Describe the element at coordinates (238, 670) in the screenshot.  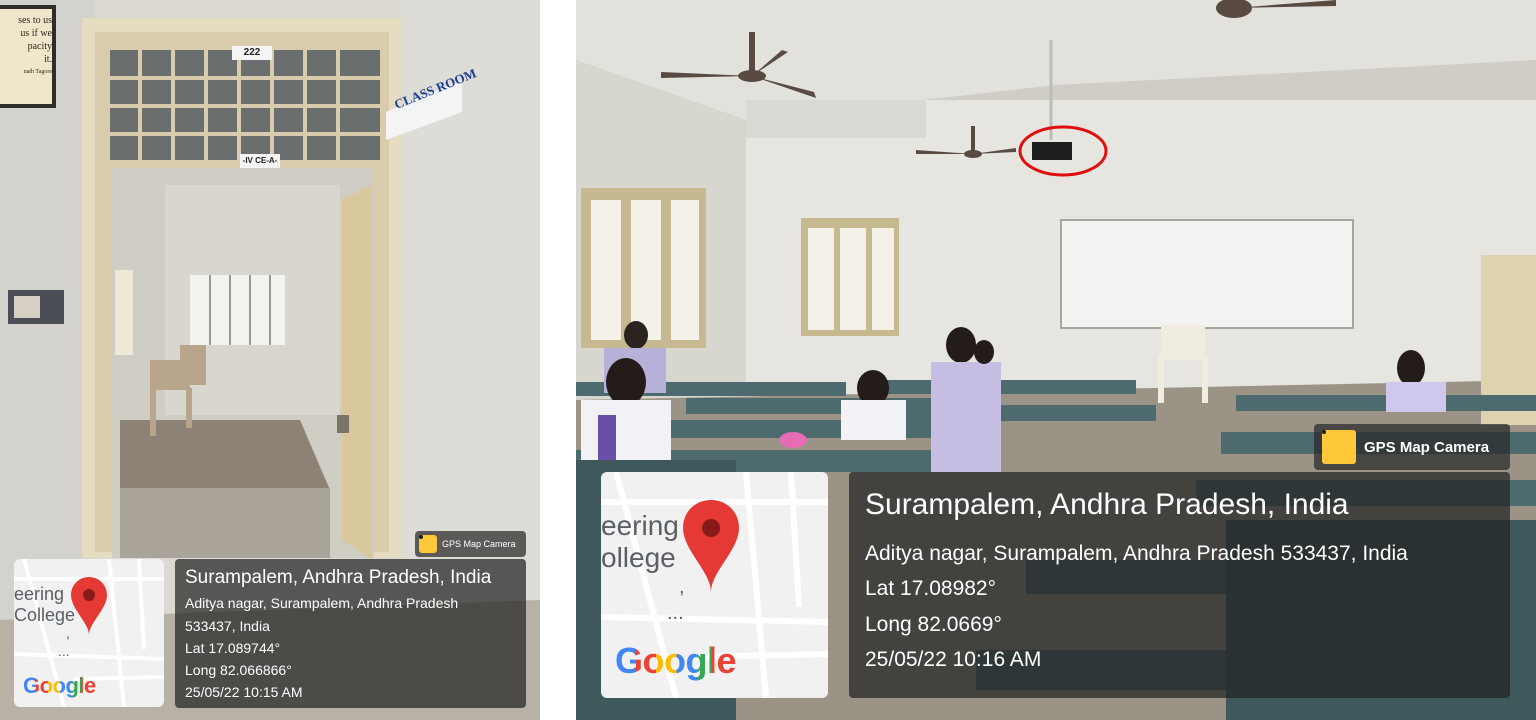
I see `longitude: Long 82.066866°` at that location.